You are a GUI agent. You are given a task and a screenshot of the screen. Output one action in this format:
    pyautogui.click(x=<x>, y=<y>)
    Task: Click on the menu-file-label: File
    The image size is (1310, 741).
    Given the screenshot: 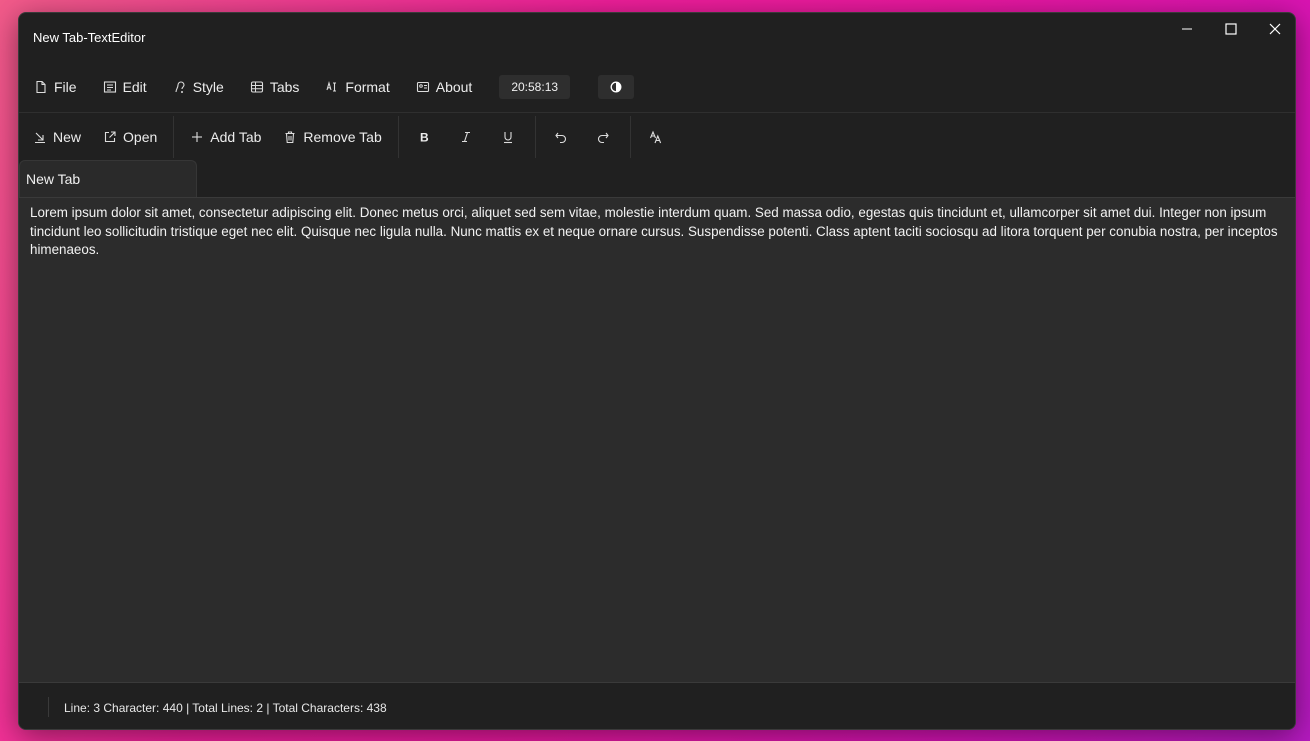 What is the action you would take?
    pyautogui.click(x=65, y=87)
    